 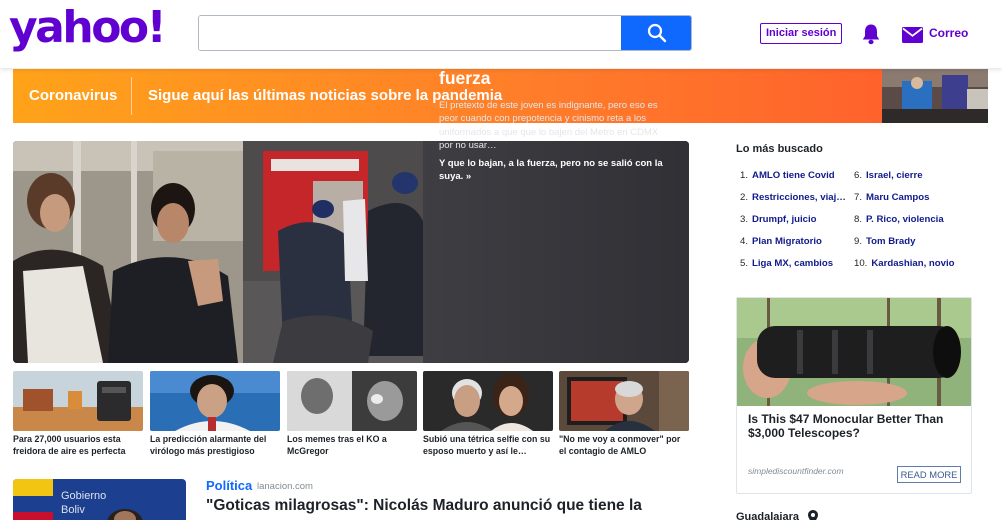 I want to click on trending-link: Kardashian, novio, so click(x=912, y=263).